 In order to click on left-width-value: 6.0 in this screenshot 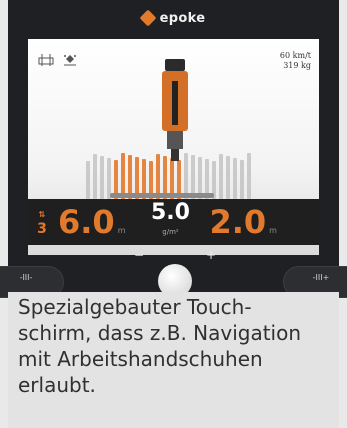, I will do `click(86, 222)`.